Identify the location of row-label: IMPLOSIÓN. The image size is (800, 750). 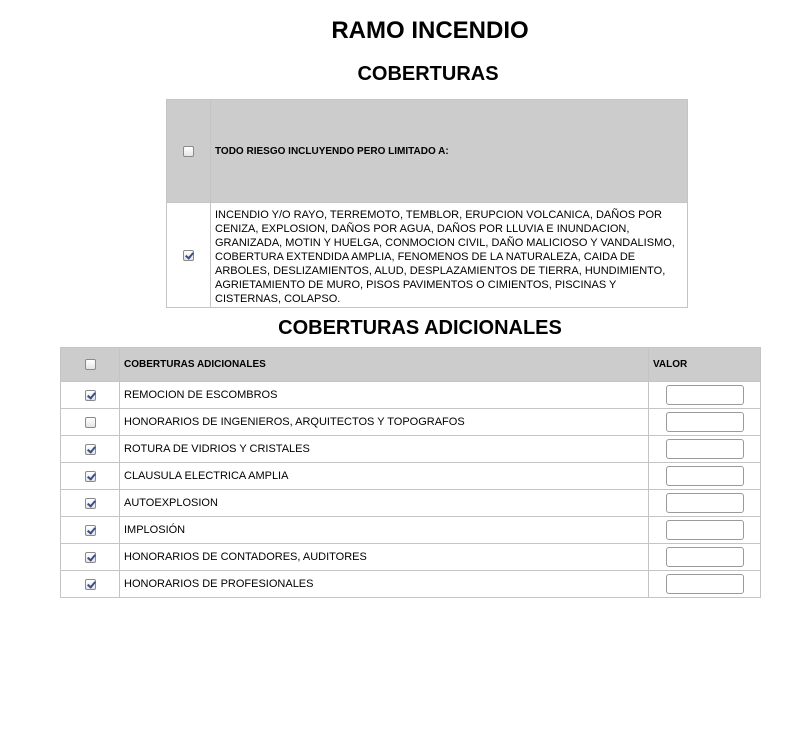
(384, 530).